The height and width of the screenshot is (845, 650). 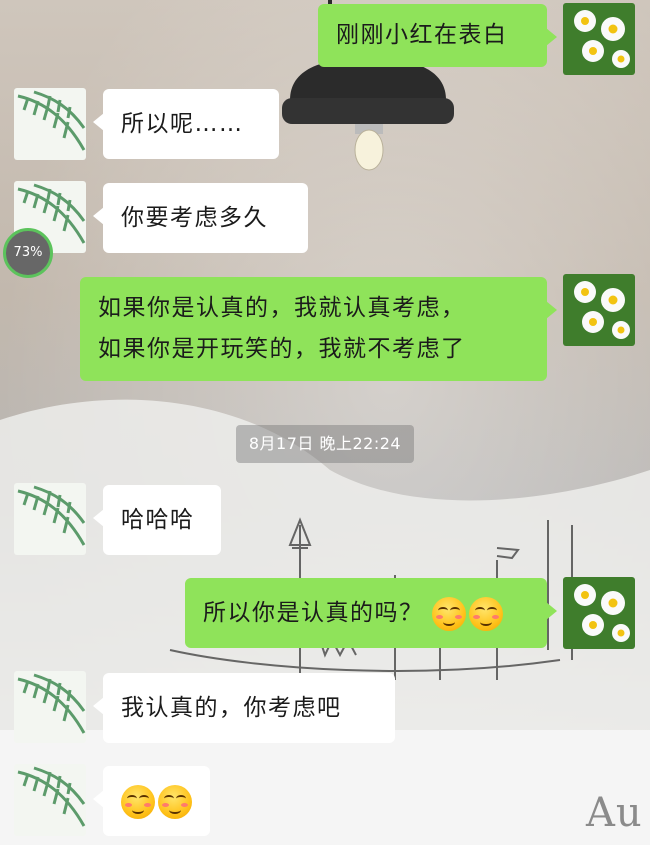 I want to click on message-text: 我认真的，你考虑吧, so click(x=231, y=708).